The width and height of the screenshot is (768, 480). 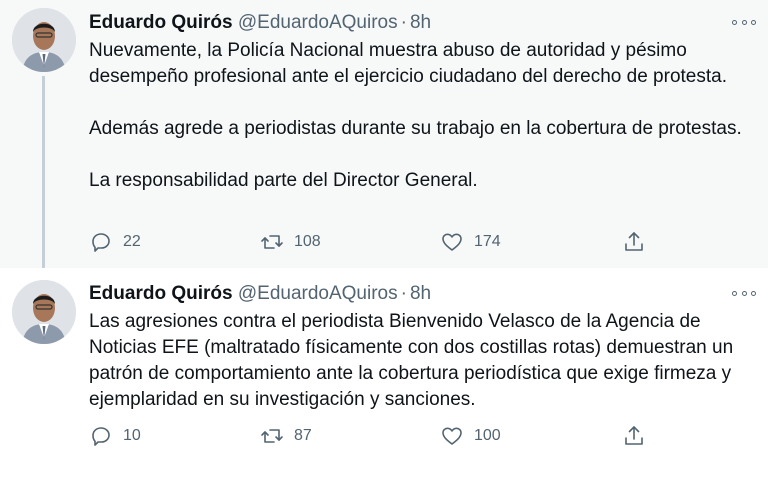 What do you see at coordinates (115, 242) in the screenshot?
I see `reply-button: 22` at bounding box center [115, 242].